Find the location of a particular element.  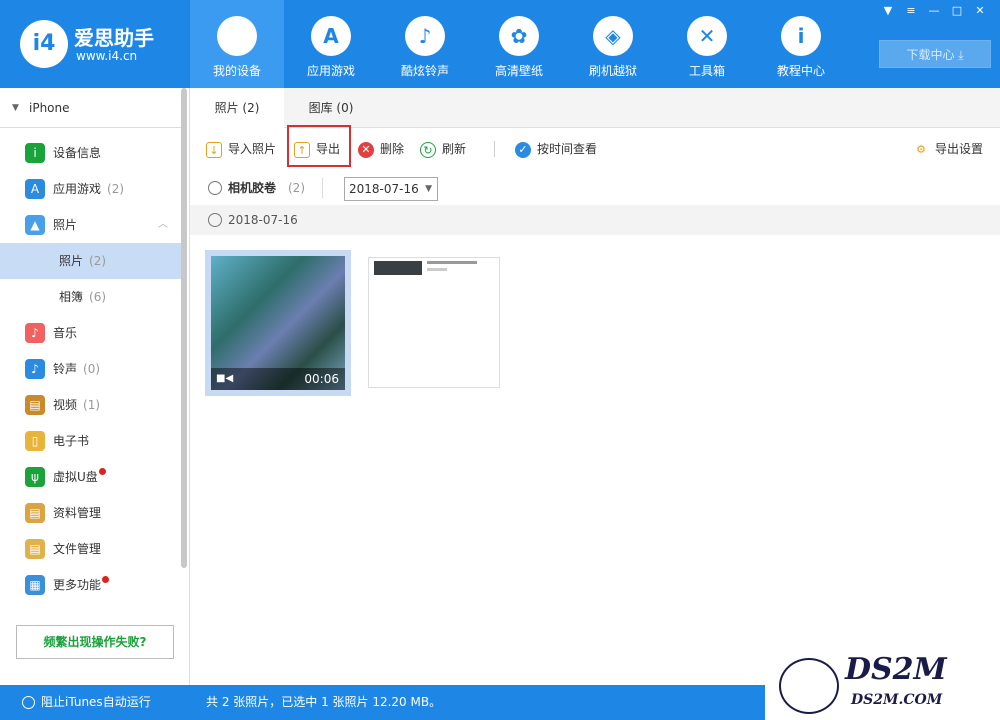

sidebar-item-label: 虚拟U盘 is located at coordinates (79, 477).